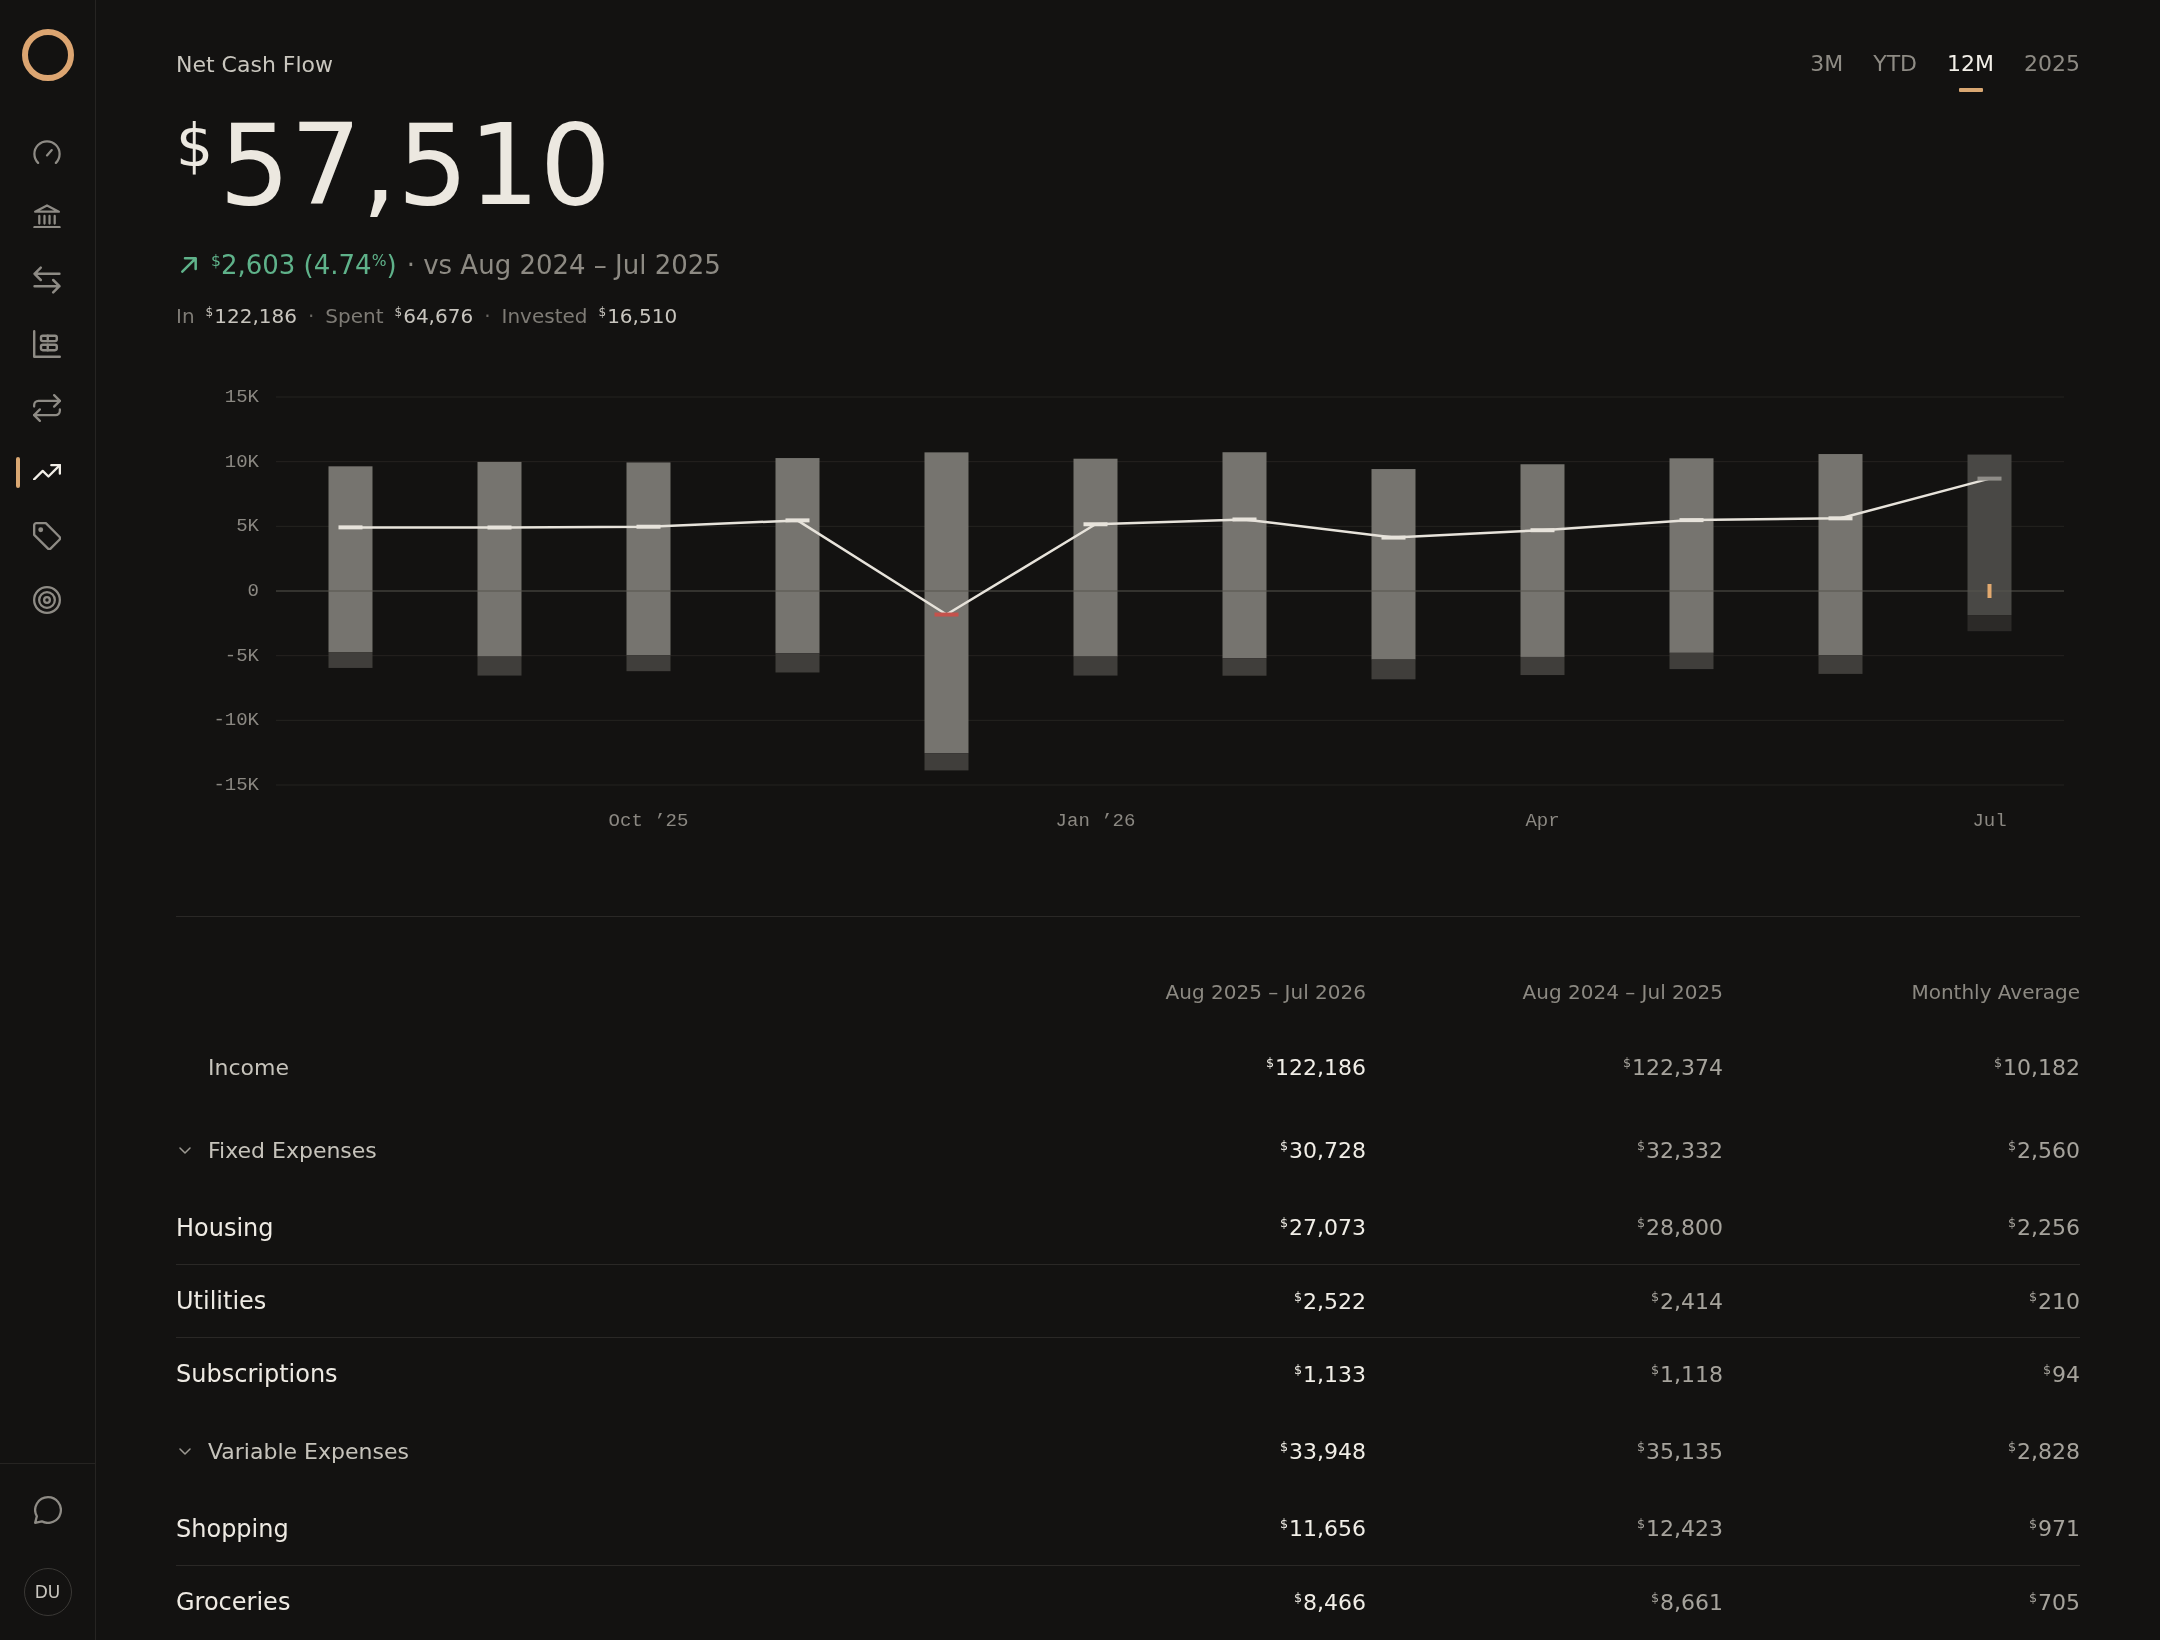  I want to click on y-axis-label: 5K, so click(247, 526).